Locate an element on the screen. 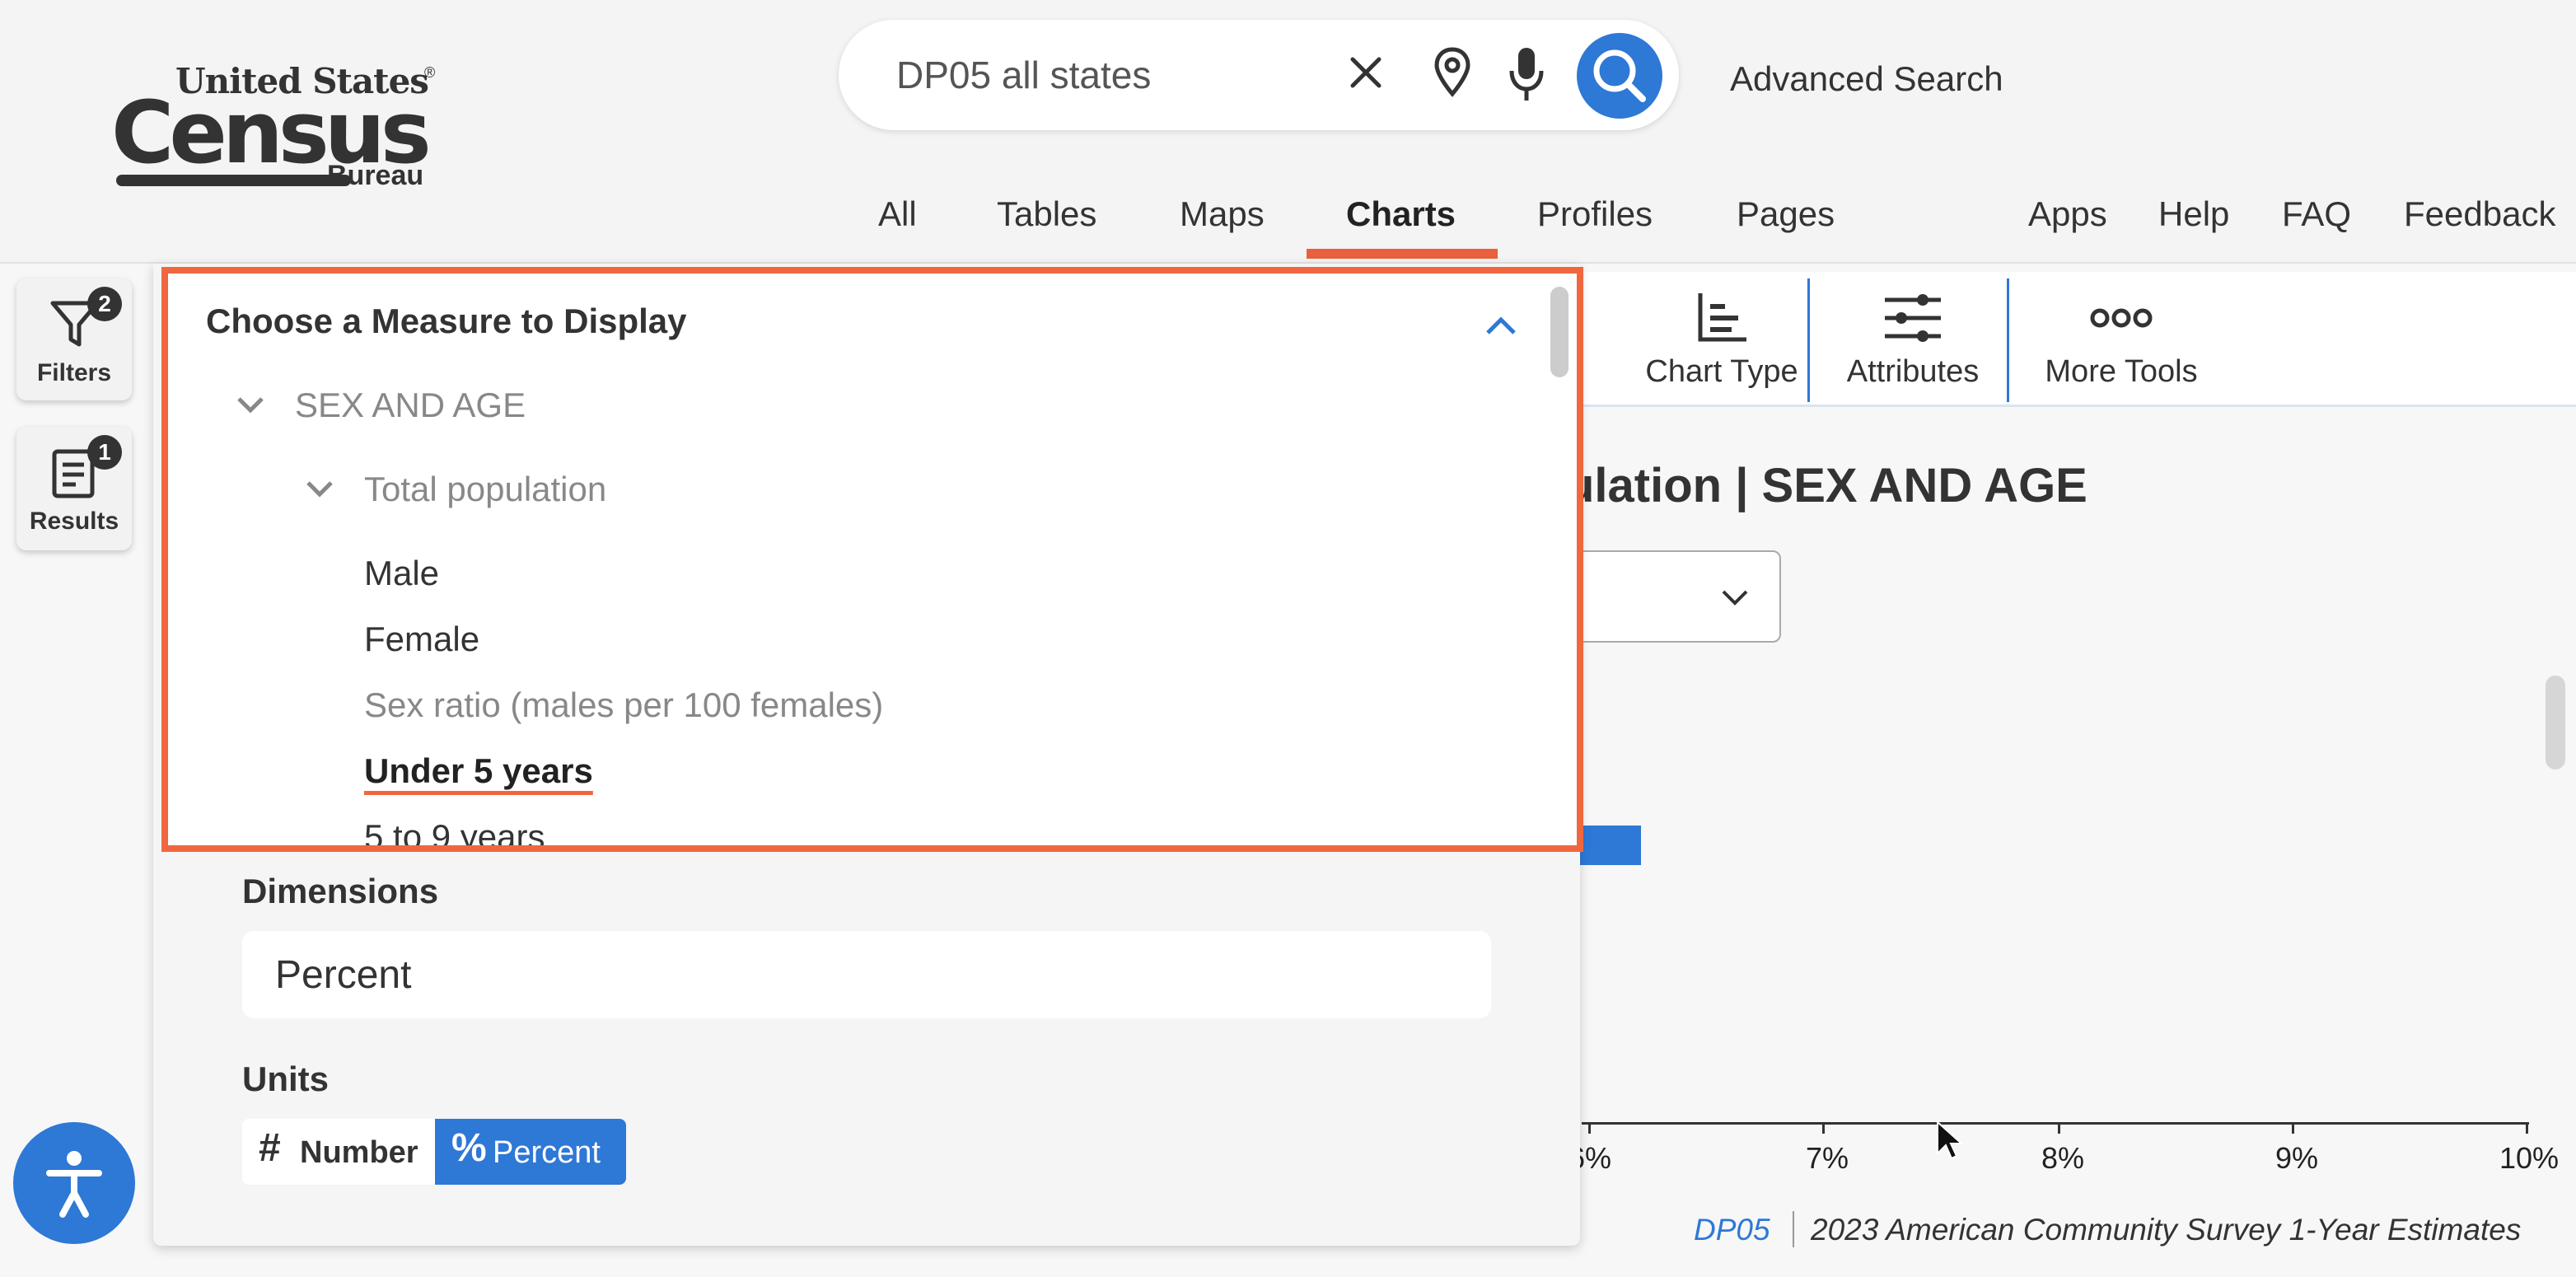 The image size is (2576, 1277). more-icon is located at coordinates (2121, 318).